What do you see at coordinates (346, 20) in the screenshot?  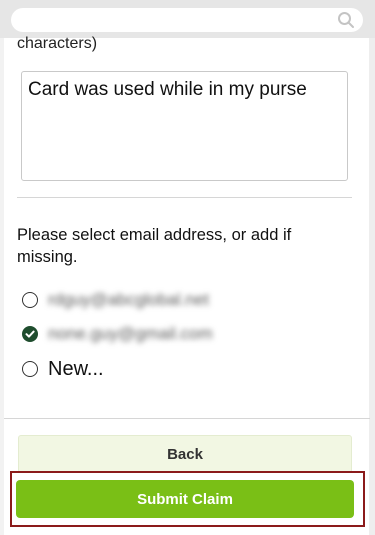 I see `search-icon` at bounding box center [346, 20].